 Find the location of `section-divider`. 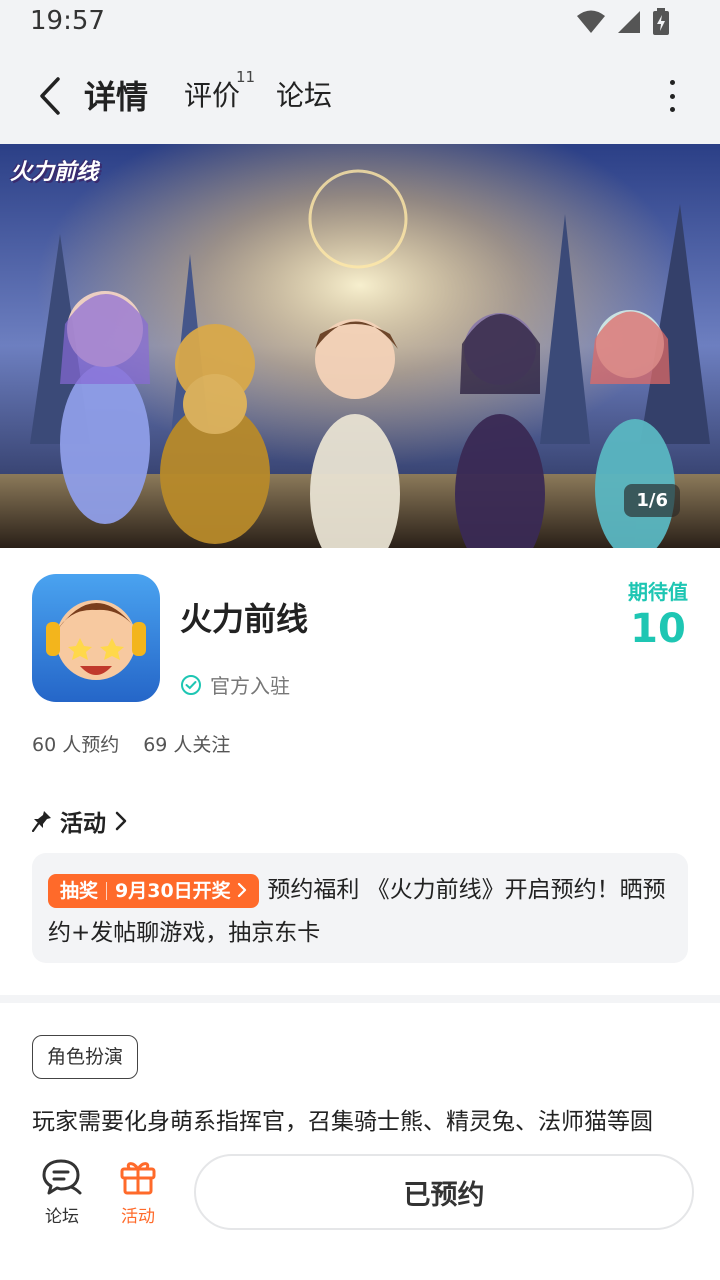

section-divider is located at coordinates (360, 999).